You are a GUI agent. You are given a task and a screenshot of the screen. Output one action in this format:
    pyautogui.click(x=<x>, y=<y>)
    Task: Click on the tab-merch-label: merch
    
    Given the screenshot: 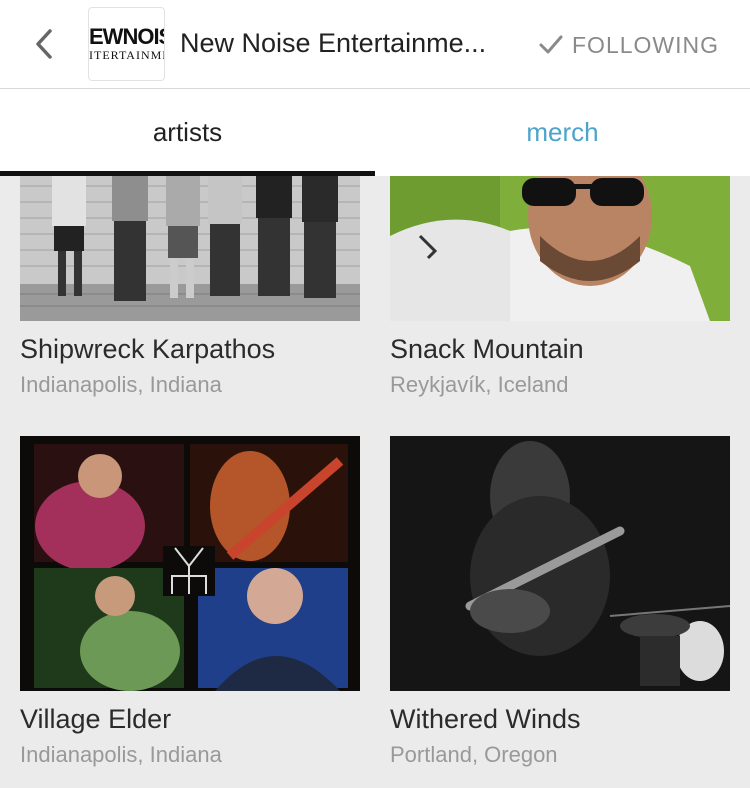 What is the action you would take?
    pyautogui.click(x=562, y=132)
    